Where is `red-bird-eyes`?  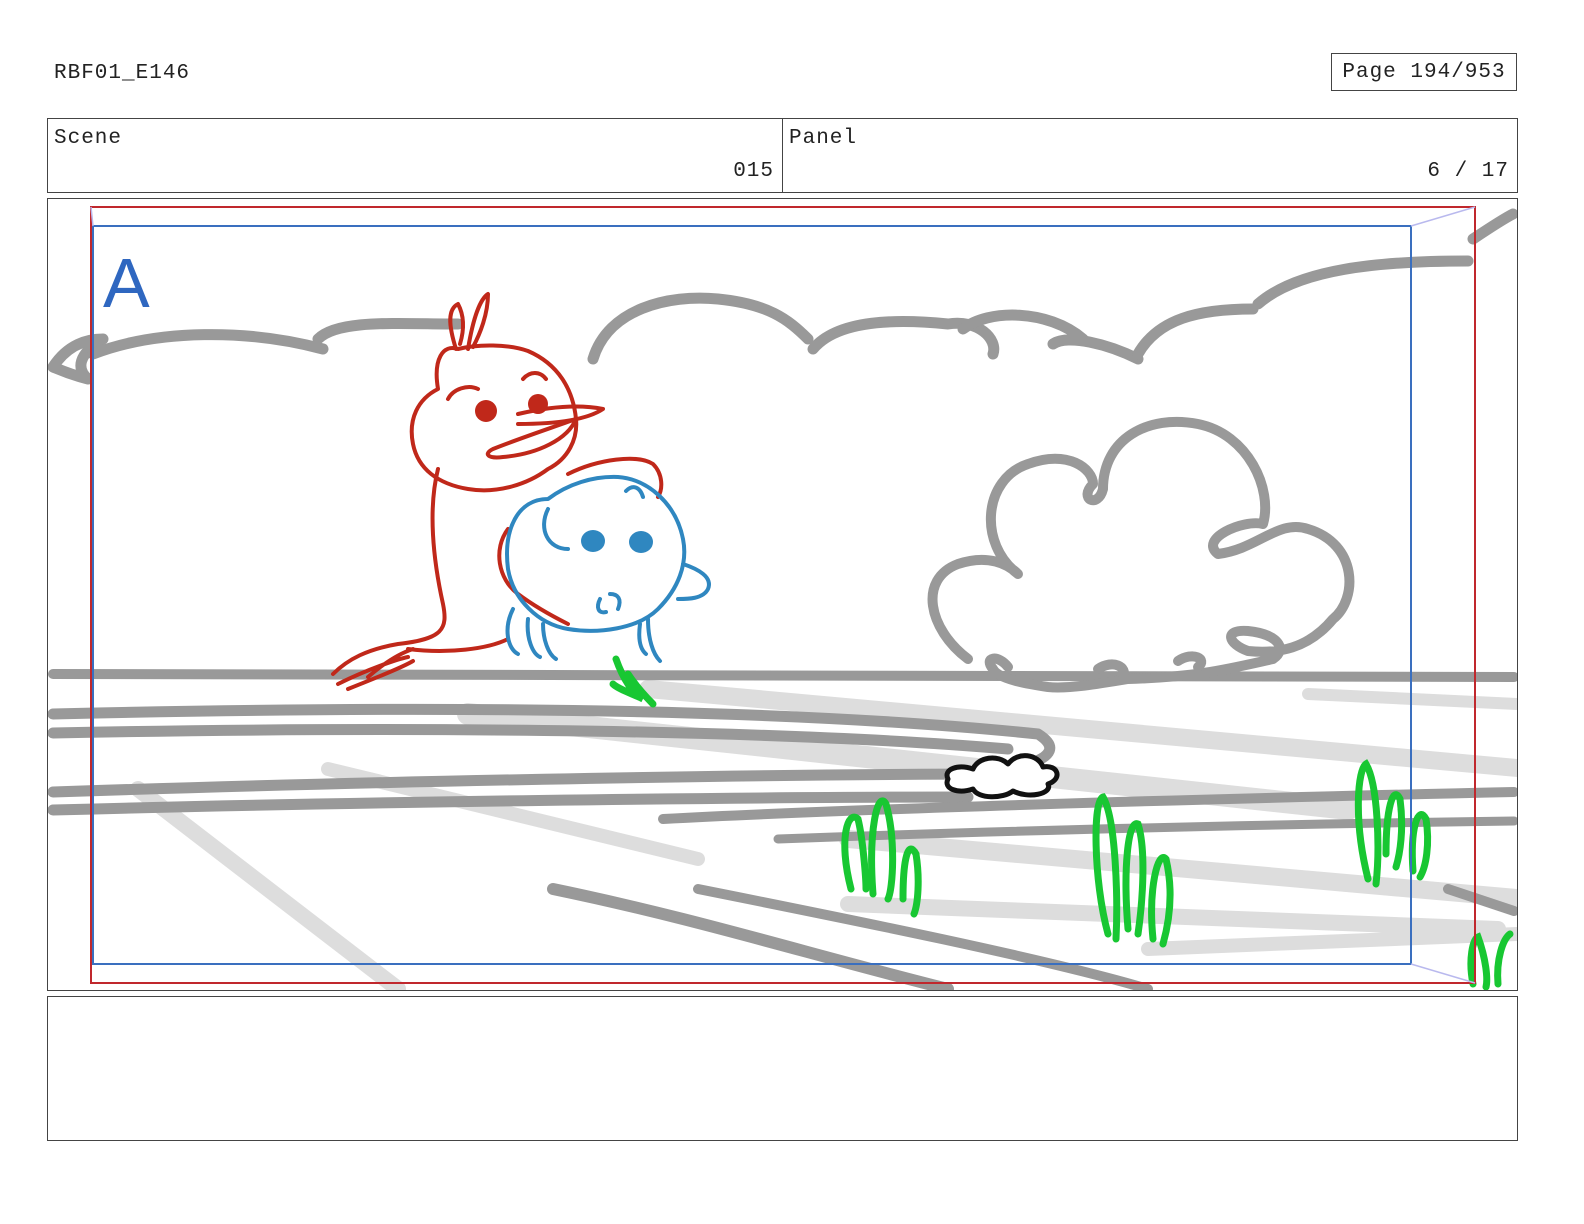 red-bird-eyes is located at coordinates (511, 408).